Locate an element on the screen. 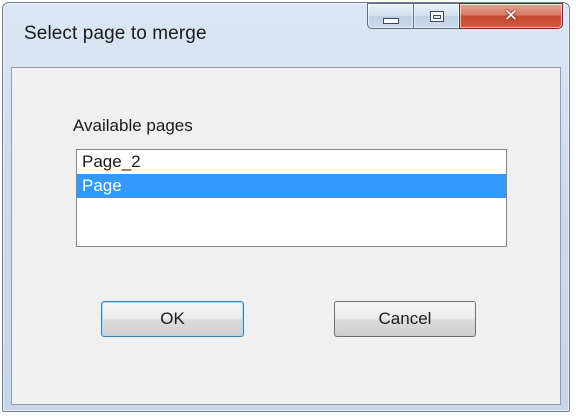 This screenshot has height=417, width=576. caption-buttons: ✕ is located at coordinates (465, 16).